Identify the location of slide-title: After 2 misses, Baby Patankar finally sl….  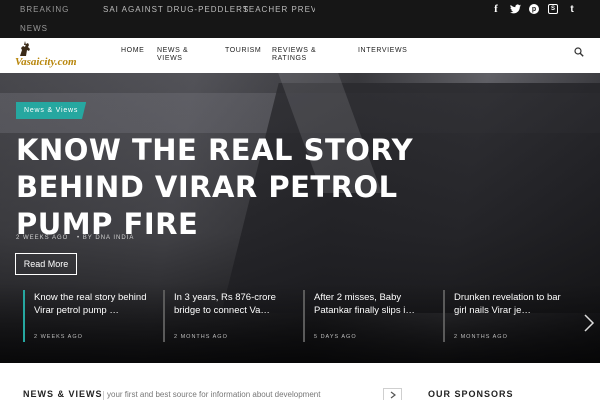
(373, 304).